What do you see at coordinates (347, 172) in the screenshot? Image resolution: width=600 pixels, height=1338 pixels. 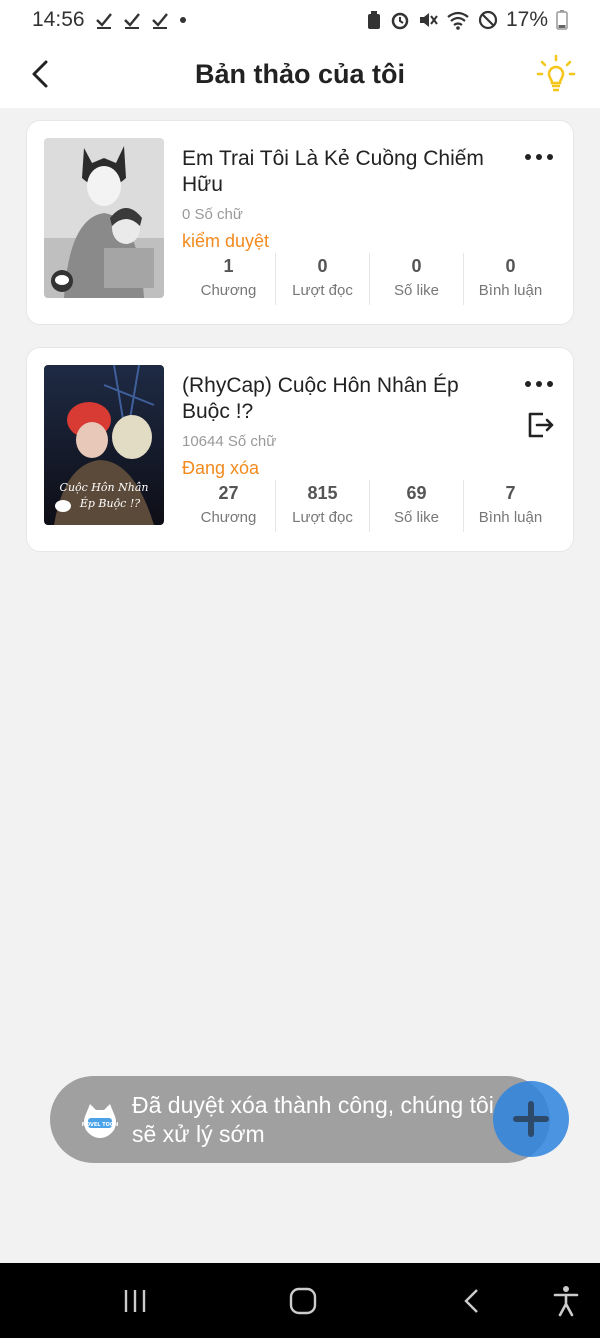 I see `draft-title: Em Trai Tôi Là Kẻ Cuồng Chiếm Hữu` at bounding box center [347, 172].